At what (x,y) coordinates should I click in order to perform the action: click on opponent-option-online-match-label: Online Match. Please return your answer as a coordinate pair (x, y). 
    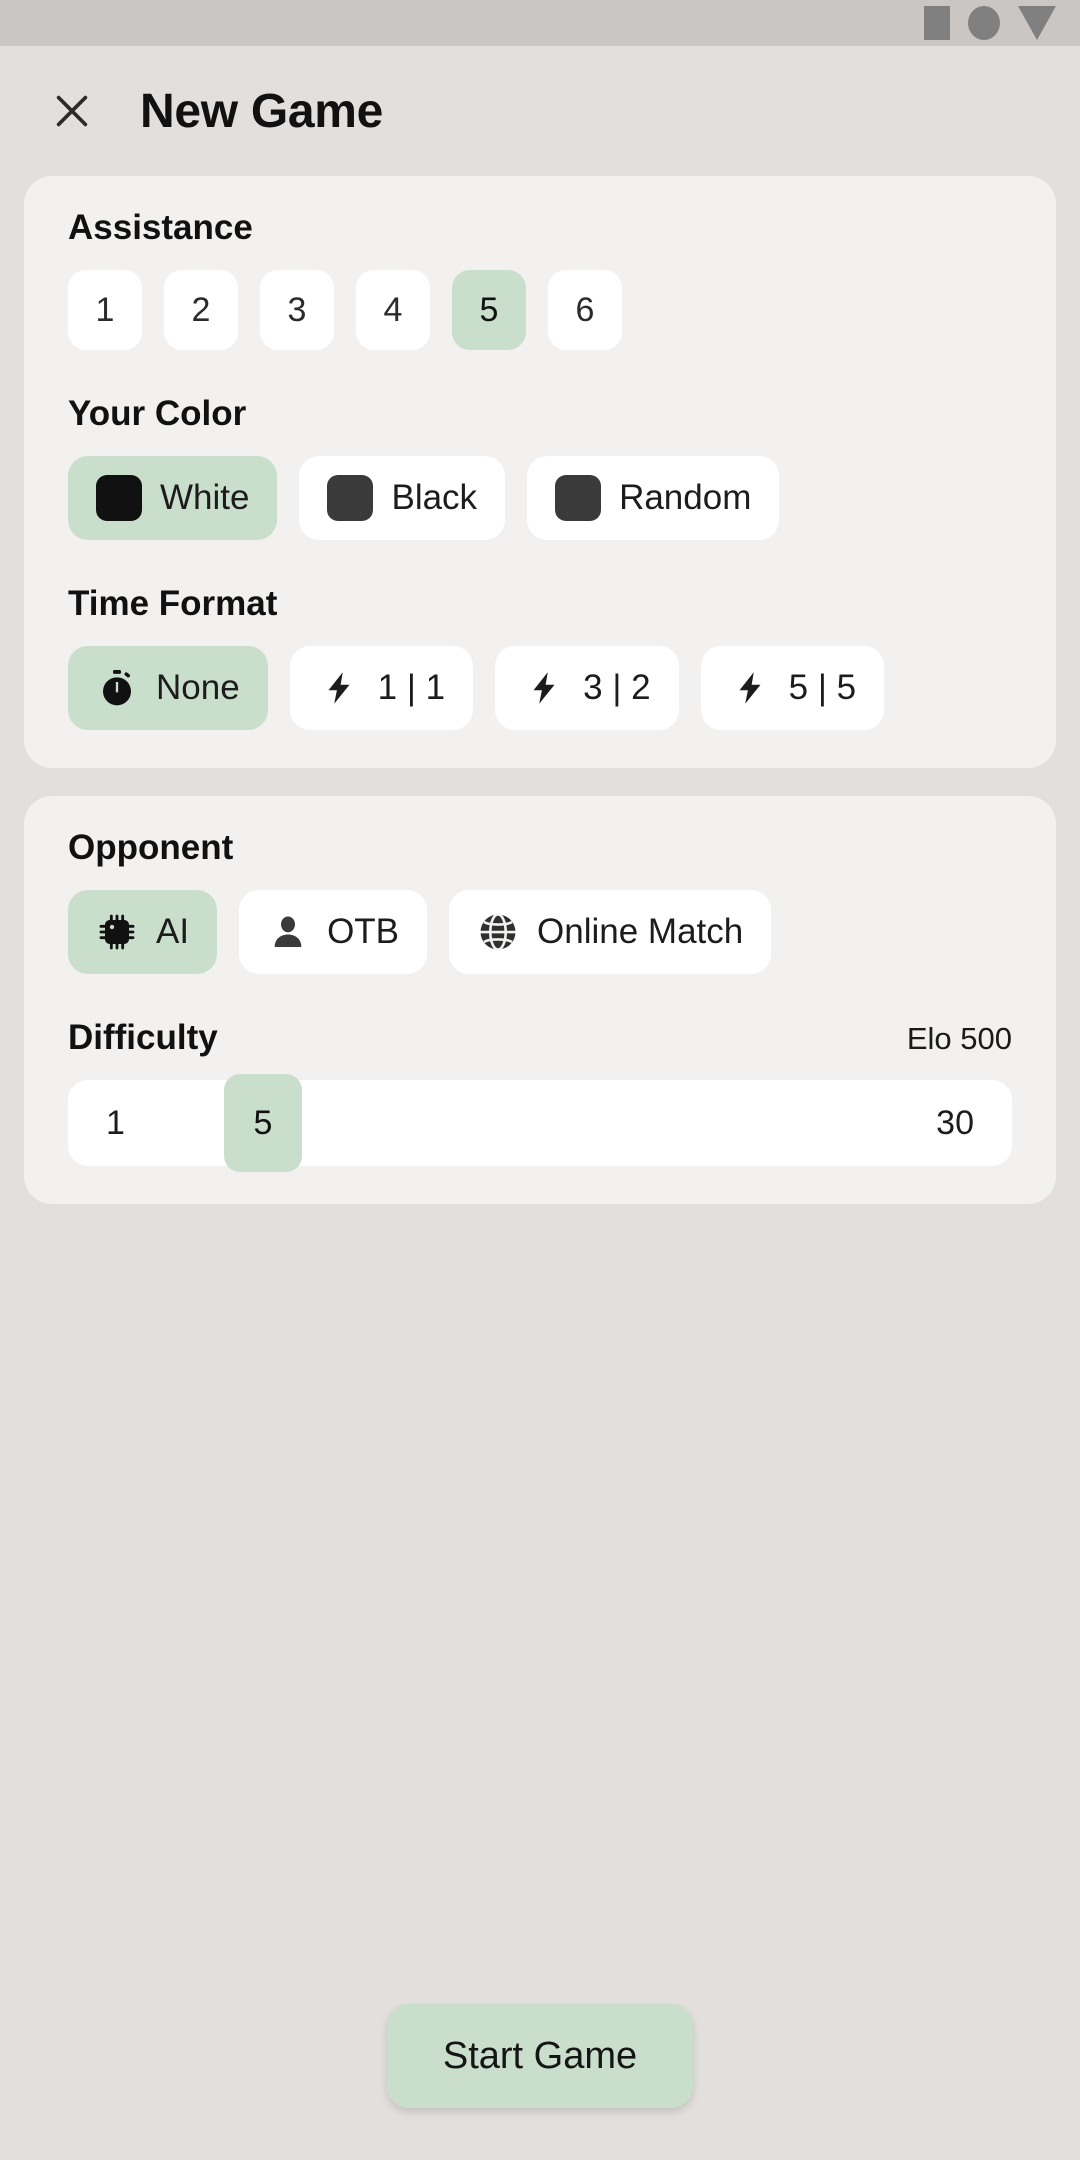
    Looking at the image, I should click on (640, 931).